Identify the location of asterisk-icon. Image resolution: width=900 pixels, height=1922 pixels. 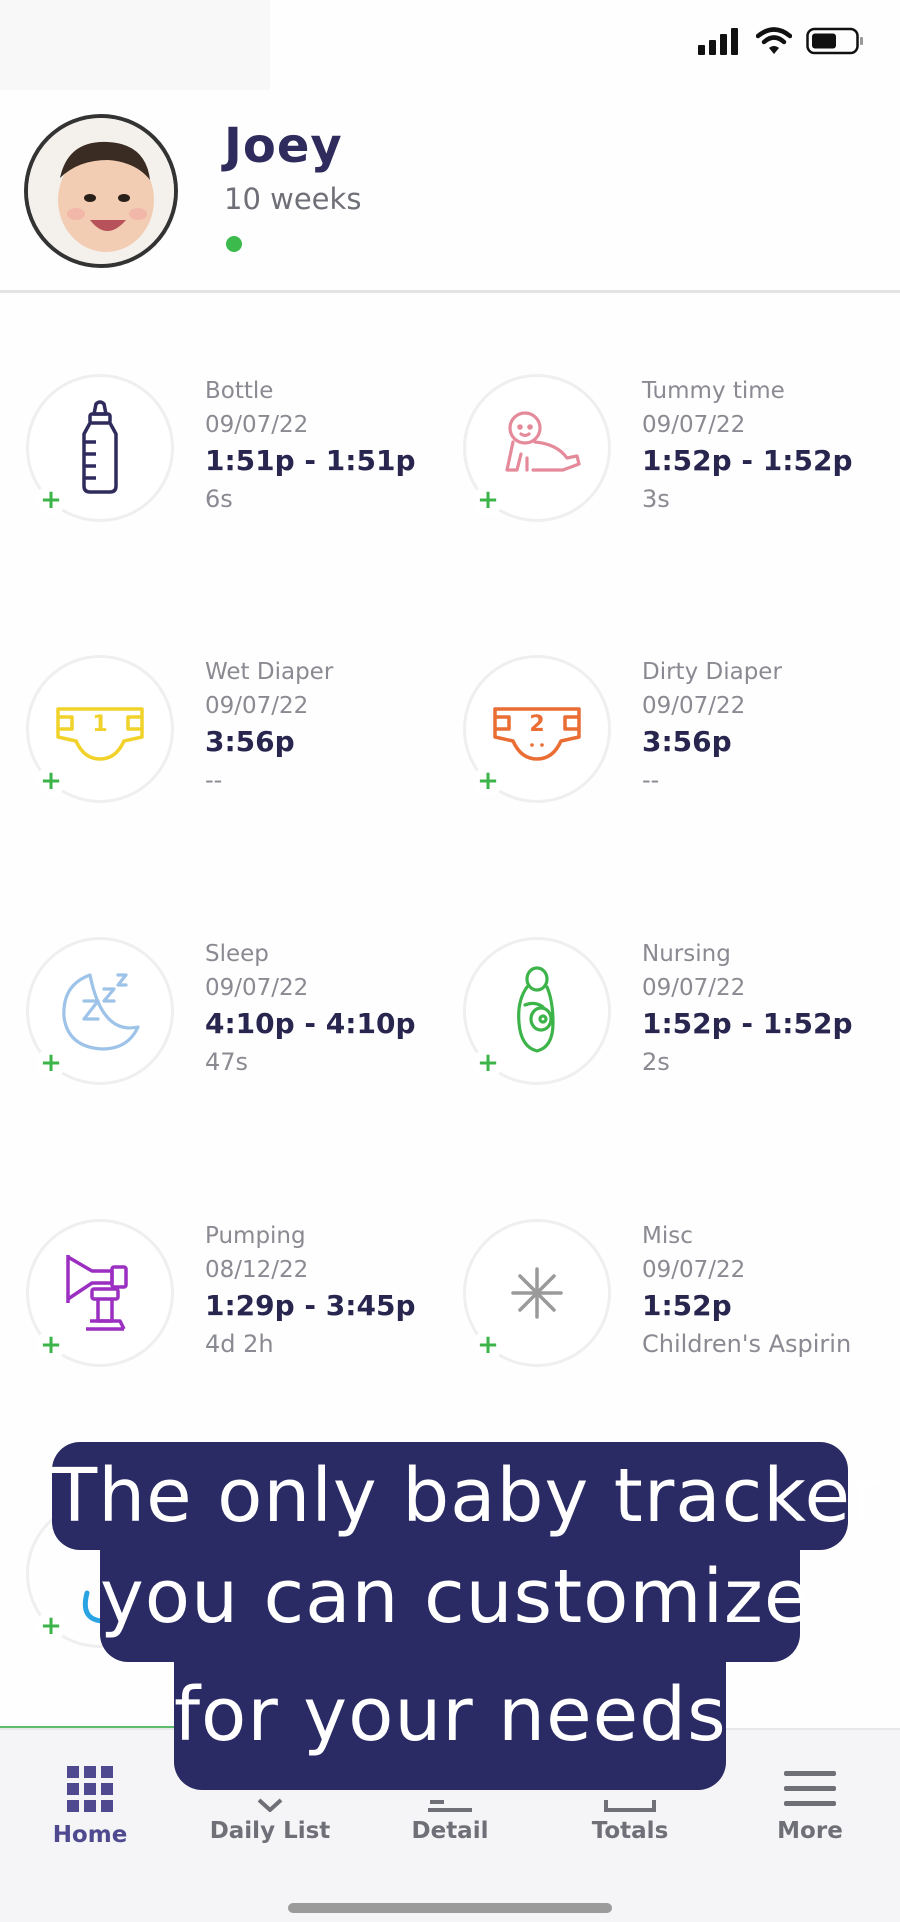
(537, 1293).